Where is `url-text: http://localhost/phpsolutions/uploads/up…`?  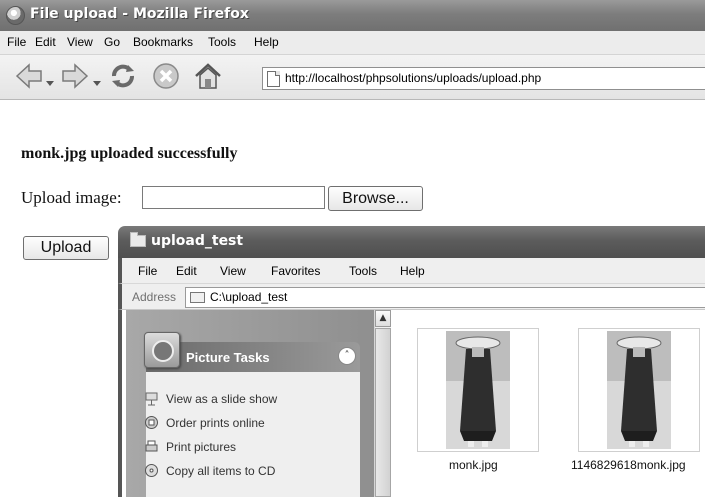
url-text: http://localhost/phpsolutions/uploads/up… is located at coordinates (413, 78).